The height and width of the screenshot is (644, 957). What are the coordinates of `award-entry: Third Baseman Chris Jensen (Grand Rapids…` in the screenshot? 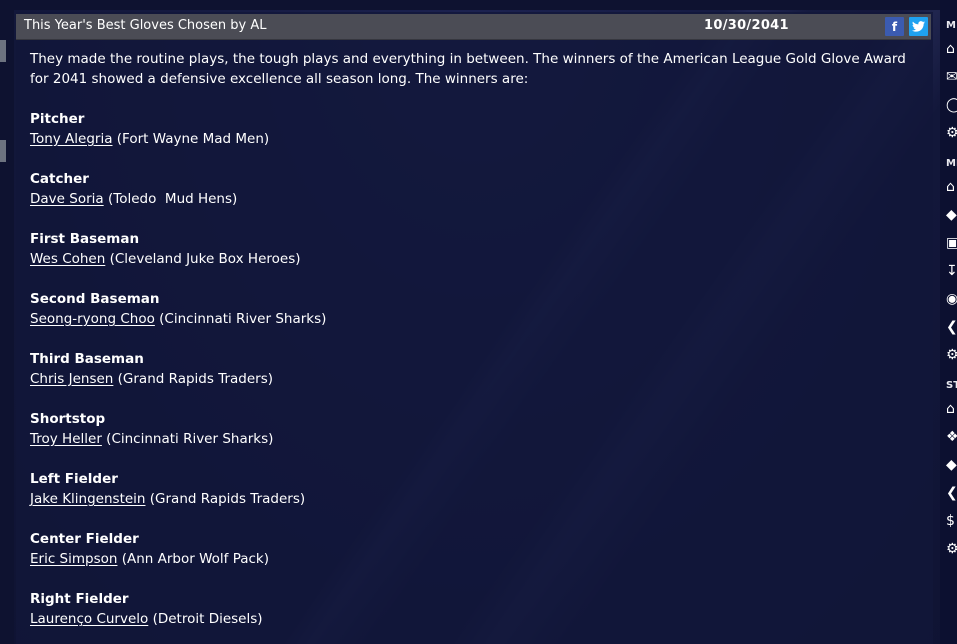 It's located at (151, 369).